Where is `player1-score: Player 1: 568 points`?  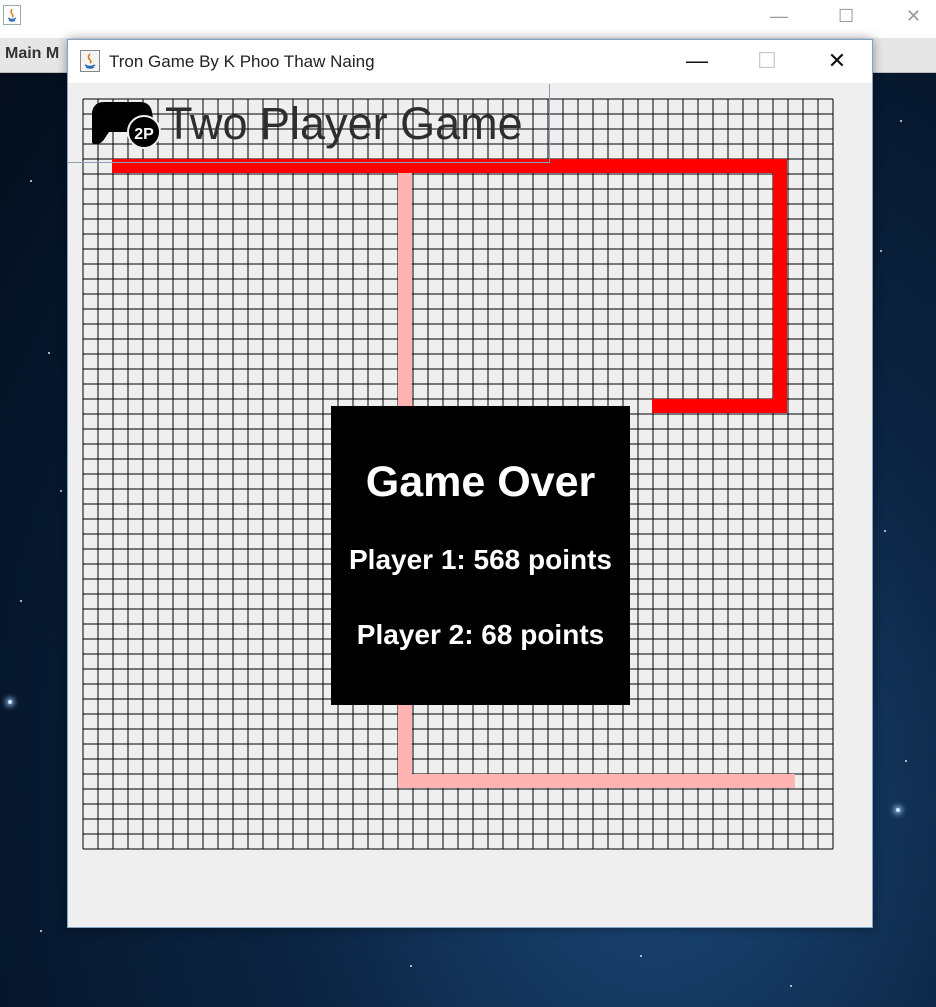
player1-score: Player 1: 568 points is located at coordinates (480, 559).